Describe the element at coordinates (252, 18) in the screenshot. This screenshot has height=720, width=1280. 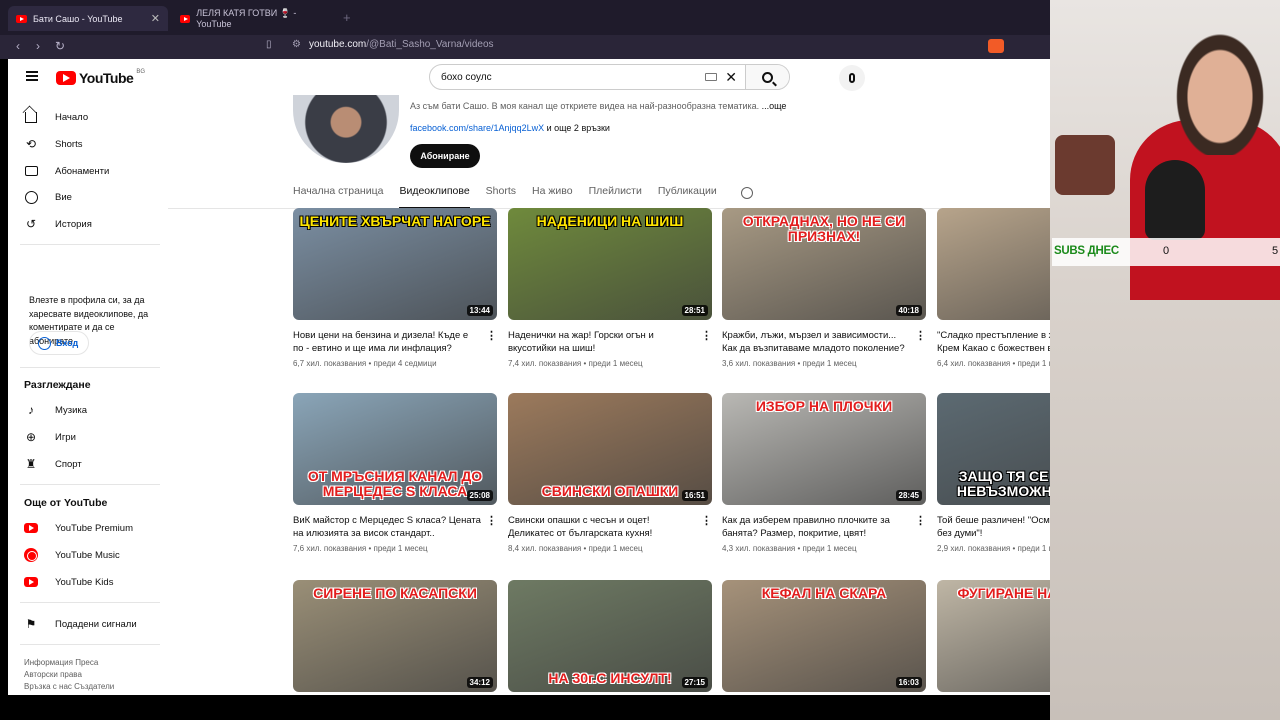
I see `tab-lelya-katya: ЛЕЛЯ КАТЯ ГОТВИ 🍷 - YouTube` at that location.